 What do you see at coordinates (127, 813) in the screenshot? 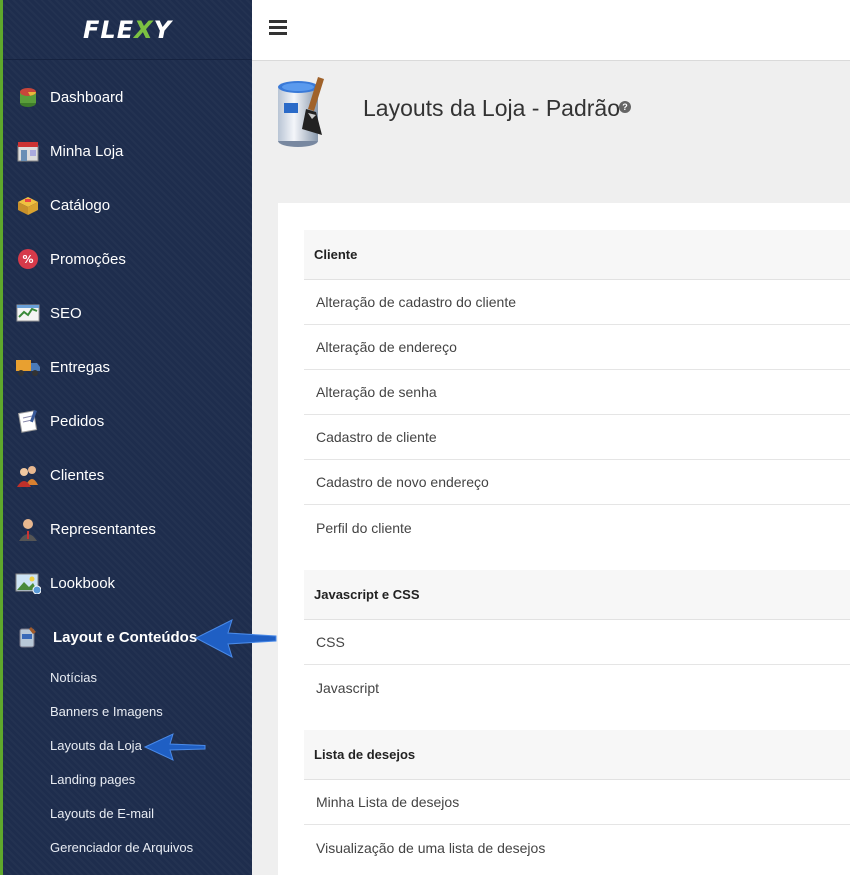
I see `submenu-item-layouts-email: Layouts de E-mail` at bounding box center [127, 813].